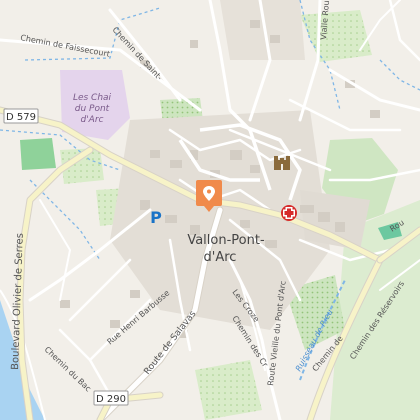  Describe the element at coordinates (282, 163) in the screenshot. I see `castle-icon` at that location.